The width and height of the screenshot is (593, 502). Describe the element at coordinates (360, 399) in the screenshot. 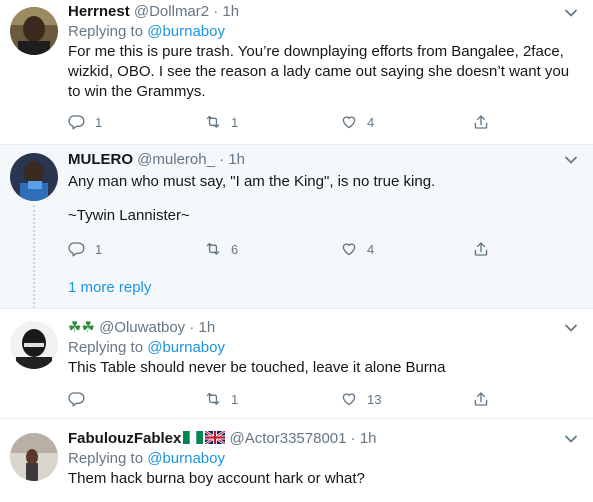

I see `like-button: 13` at that location.